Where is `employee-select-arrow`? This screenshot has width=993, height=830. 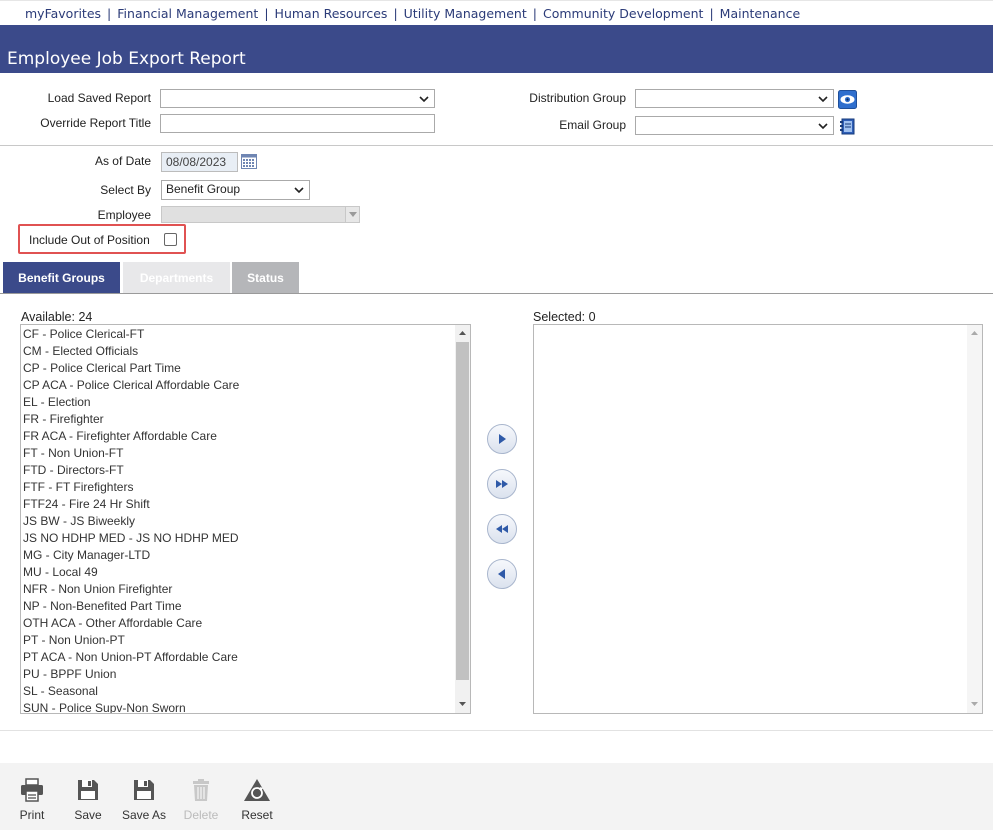 employee-select-arrow is located at coordinates (352, 214).